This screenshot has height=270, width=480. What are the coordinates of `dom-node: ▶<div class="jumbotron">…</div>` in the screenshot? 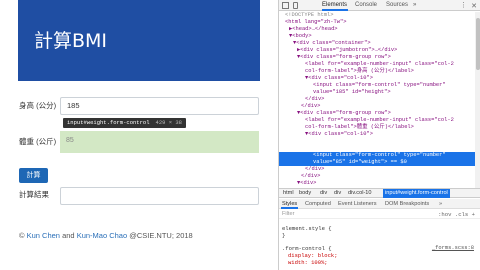 It's located at (347, 50).